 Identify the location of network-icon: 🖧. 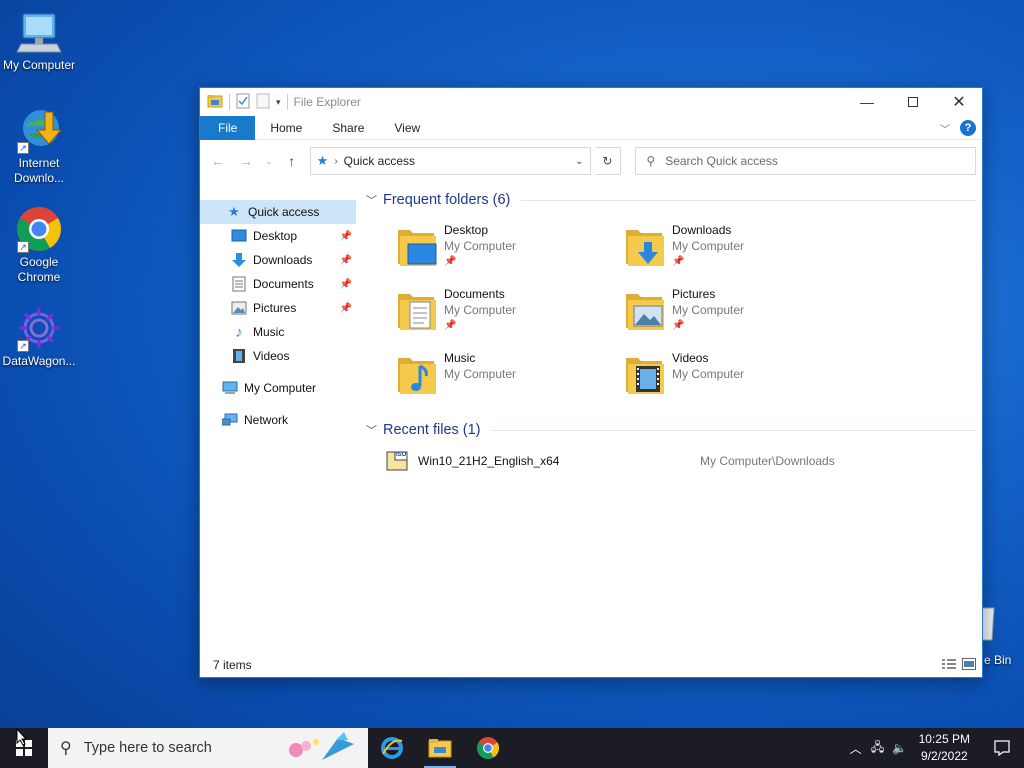
(878, 748).